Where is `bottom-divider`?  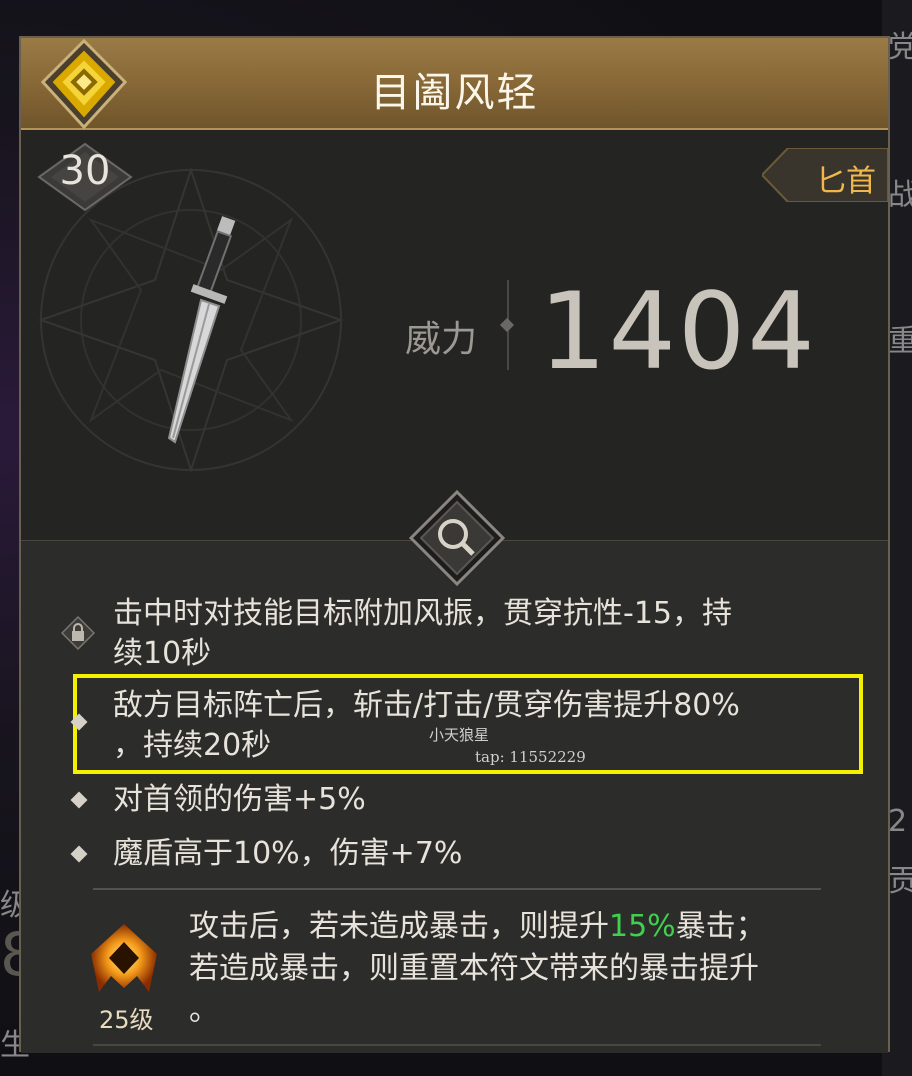
bottom-divider is located at coordinates (457, 1045).